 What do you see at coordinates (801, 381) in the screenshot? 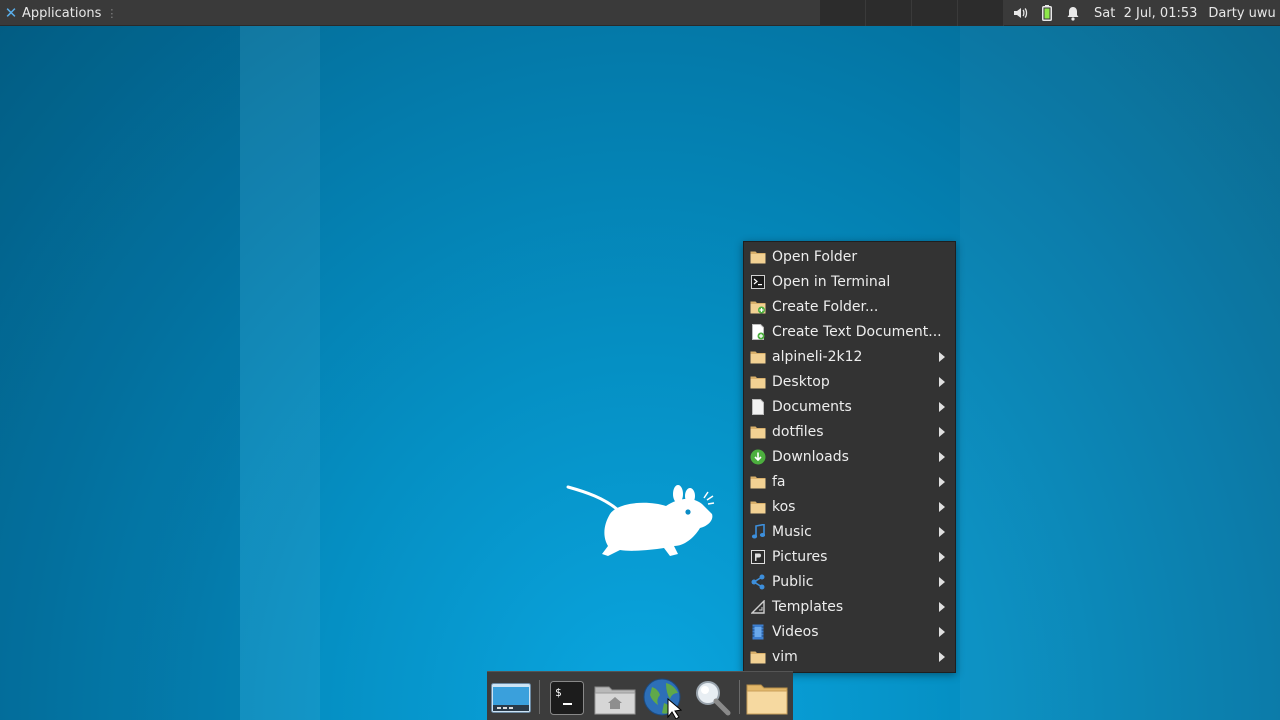
I see `menu-item-label: Desktop` at bounding box center [801, 381].